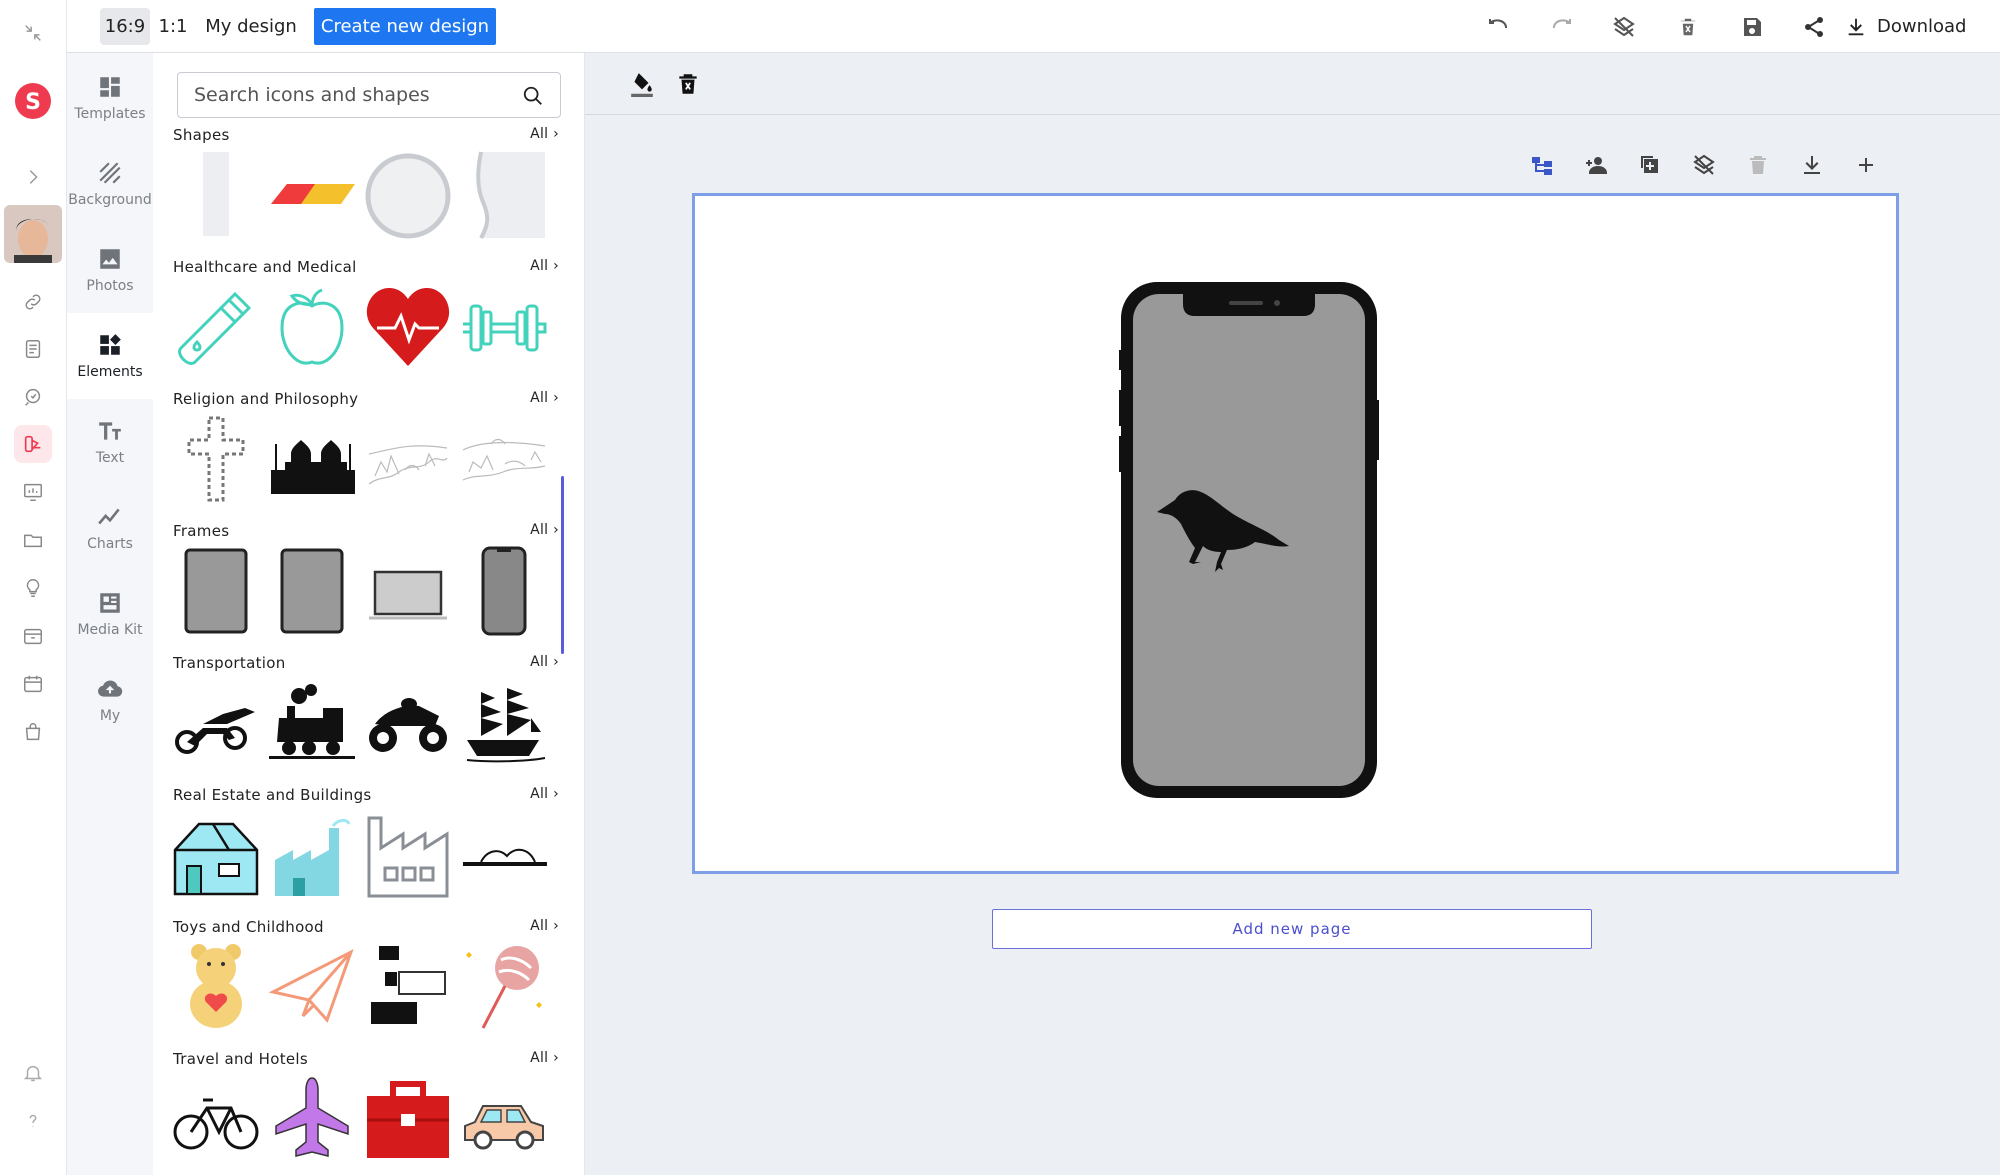  I want to click on duplicate-page-icon, so click(1650, 165).